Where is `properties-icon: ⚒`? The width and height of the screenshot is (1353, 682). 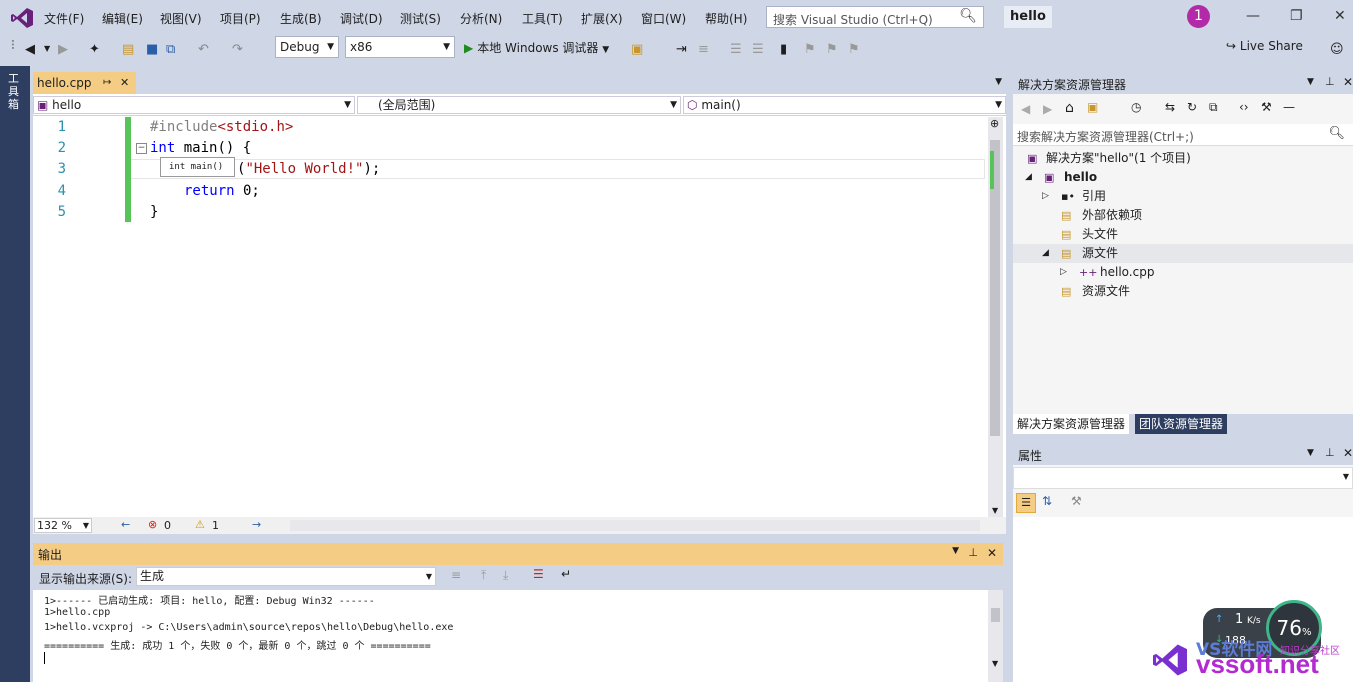 properties-icon: ⚒ is located at coordinates (1266, 107).